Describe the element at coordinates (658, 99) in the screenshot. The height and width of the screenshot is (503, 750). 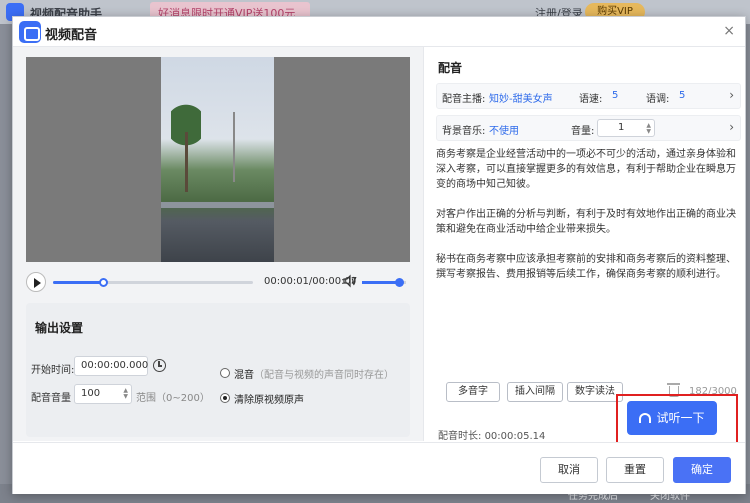
I see `pitch-label: 语调:` at that location.